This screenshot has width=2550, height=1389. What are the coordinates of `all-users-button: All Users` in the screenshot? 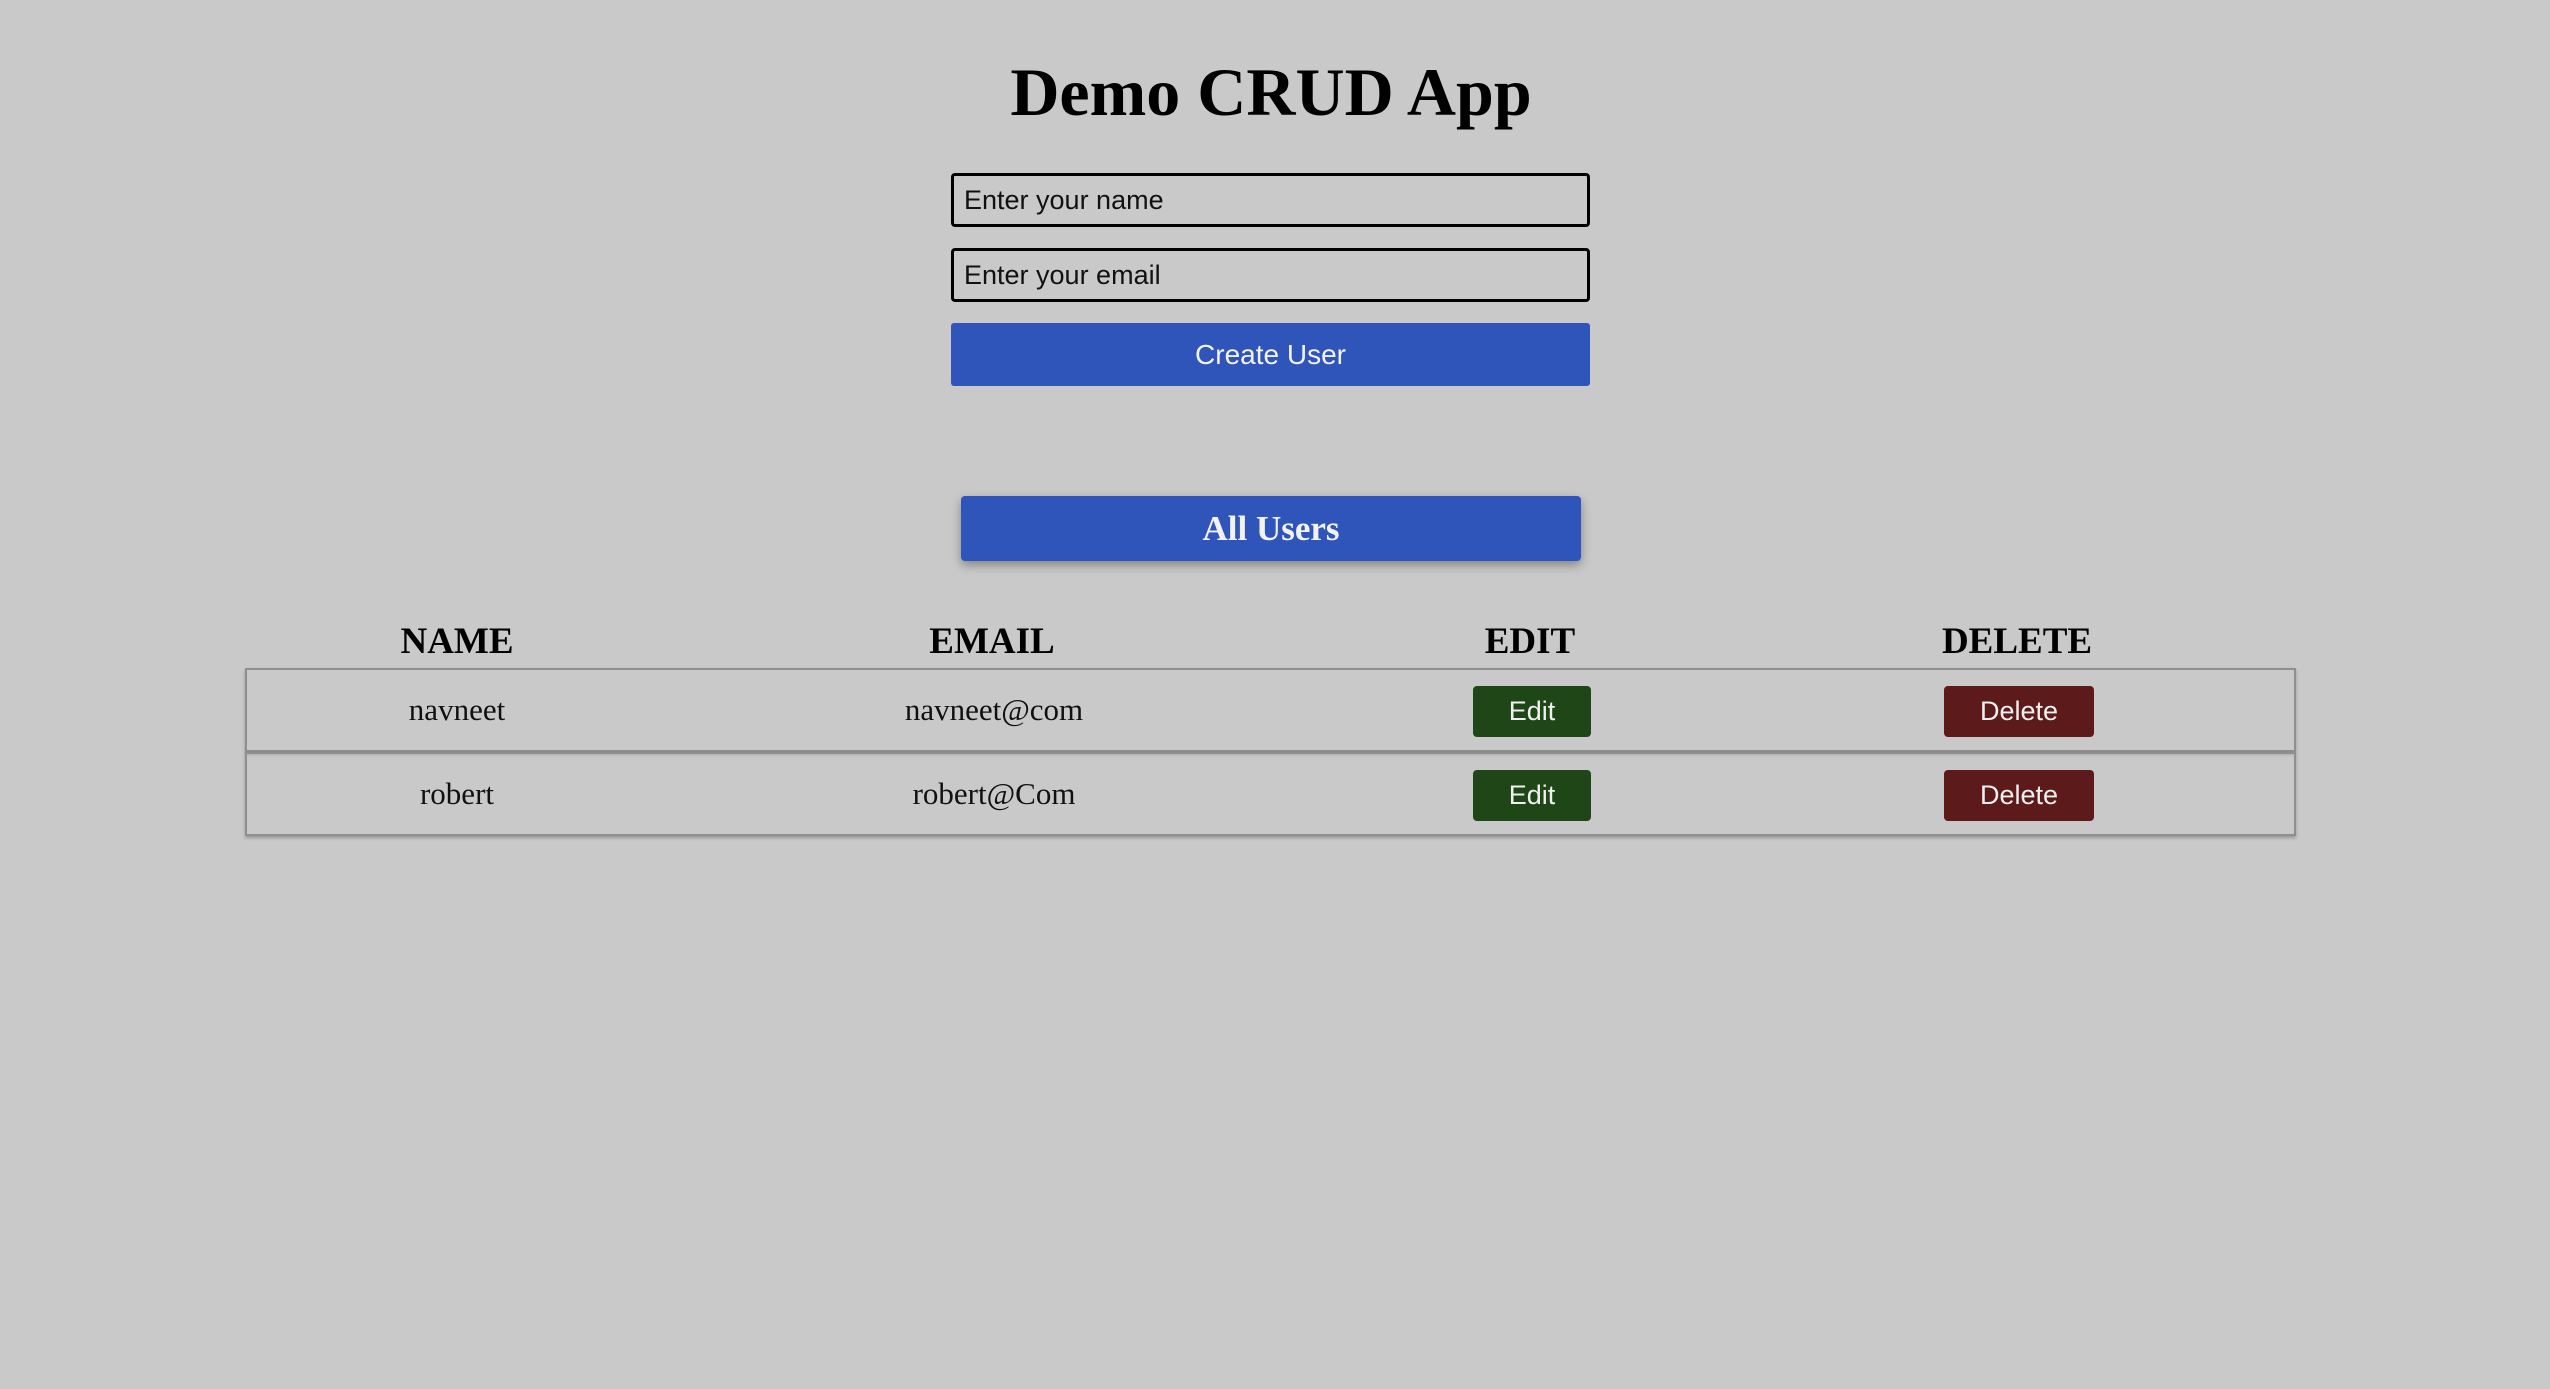 It's located at (1271, 528).